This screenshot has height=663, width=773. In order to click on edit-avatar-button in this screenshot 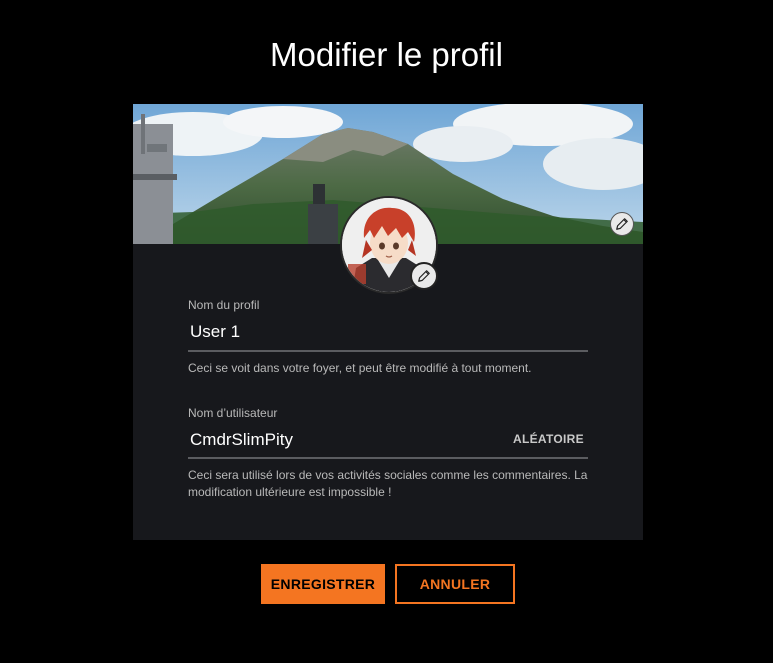, I will do `click(424, 276)`.